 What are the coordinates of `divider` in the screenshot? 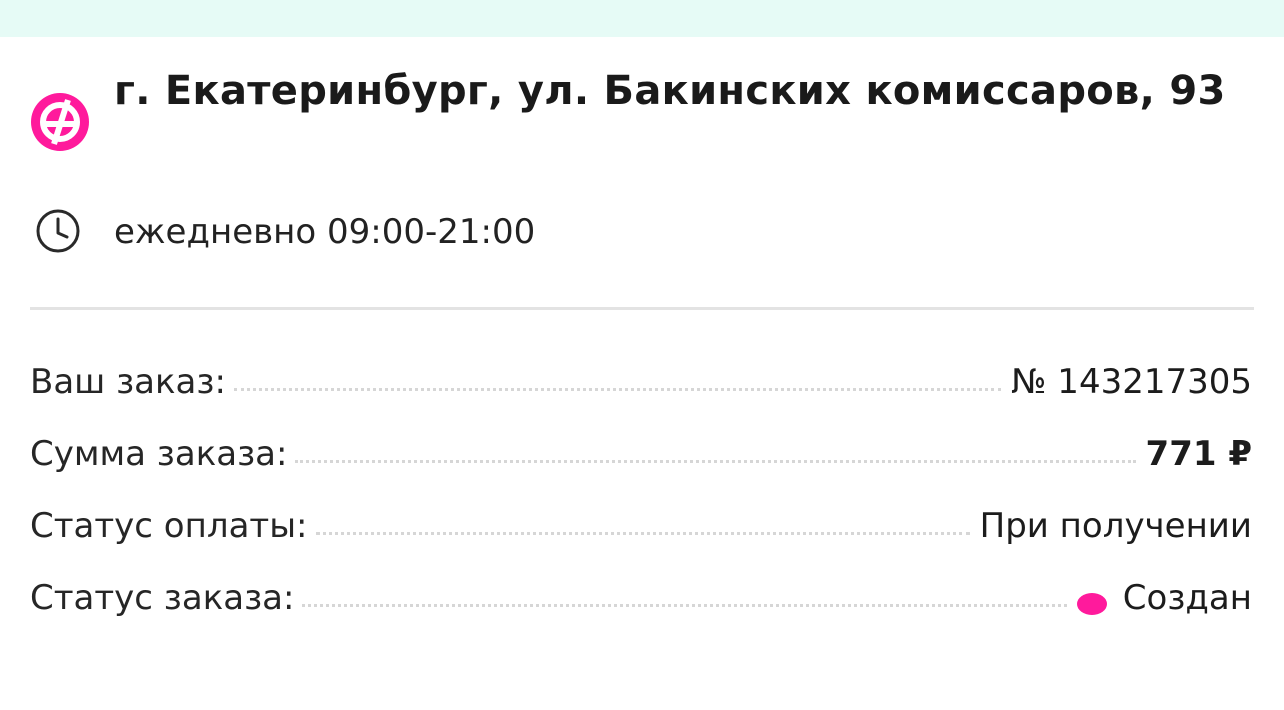 It's located at (642, 308).